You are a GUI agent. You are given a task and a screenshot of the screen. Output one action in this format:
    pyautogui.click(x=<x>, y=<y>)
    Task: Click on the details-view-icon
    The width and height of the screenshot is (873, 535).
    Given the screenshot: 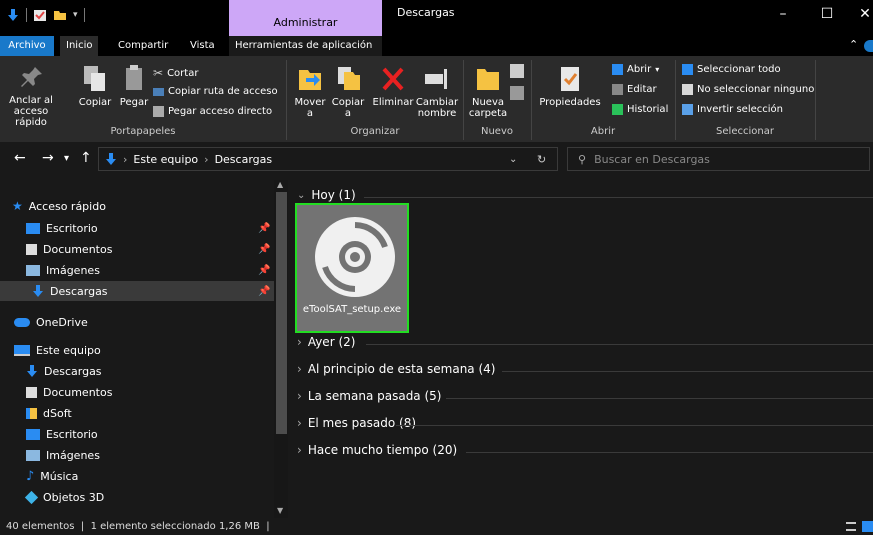 What is the action you would take?
    pyautogui.click(x=851, y=526)
    